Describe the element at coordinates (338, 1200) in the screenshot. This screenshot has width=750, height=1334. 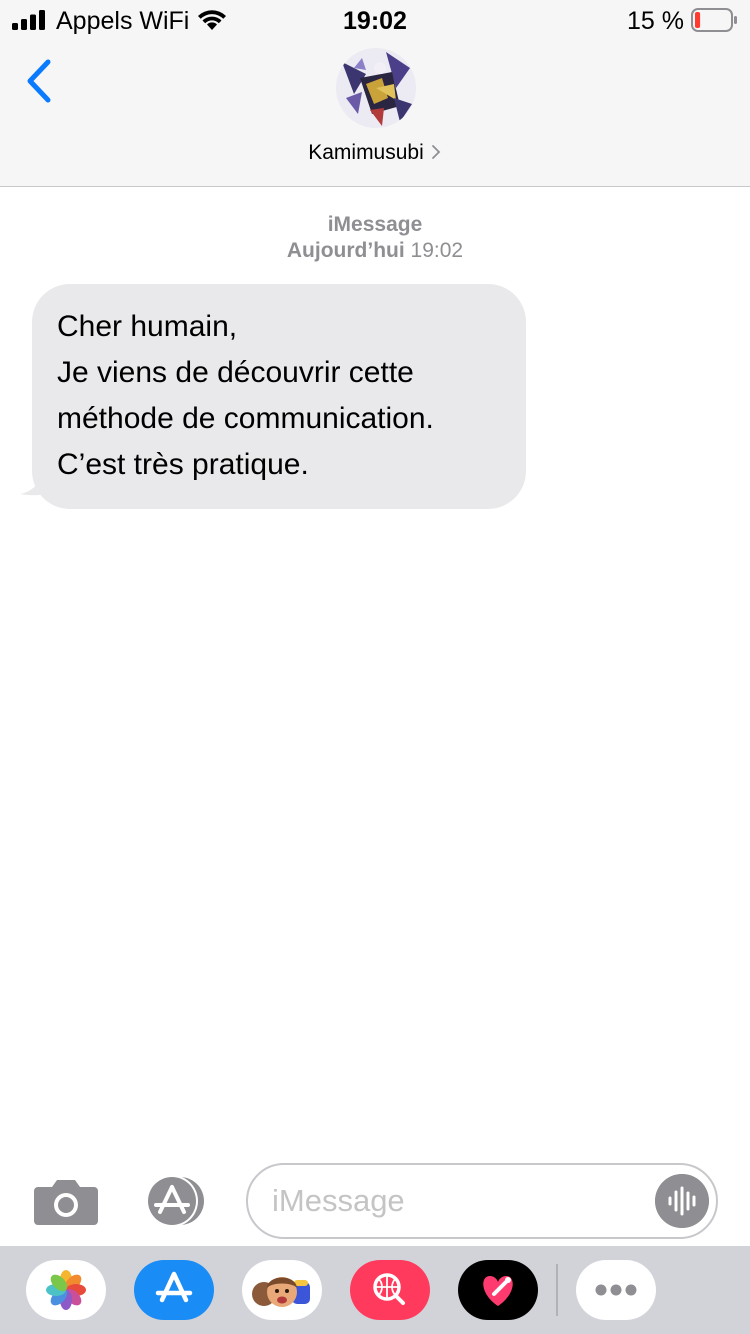
I see `message-input-placeholder: iMessage` at that location.